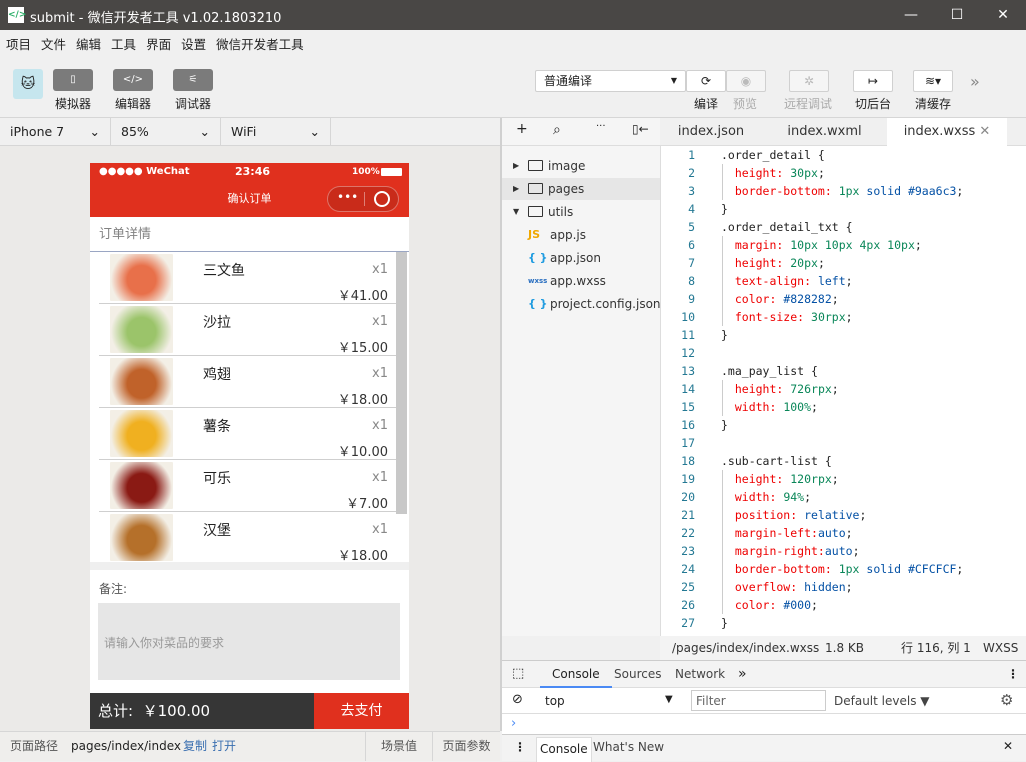 The height and width of the screenshot is (762, 1026). Describe the element at coordinates (766, 317) in the screenshot. I see `code-token: font-size:` at that location.